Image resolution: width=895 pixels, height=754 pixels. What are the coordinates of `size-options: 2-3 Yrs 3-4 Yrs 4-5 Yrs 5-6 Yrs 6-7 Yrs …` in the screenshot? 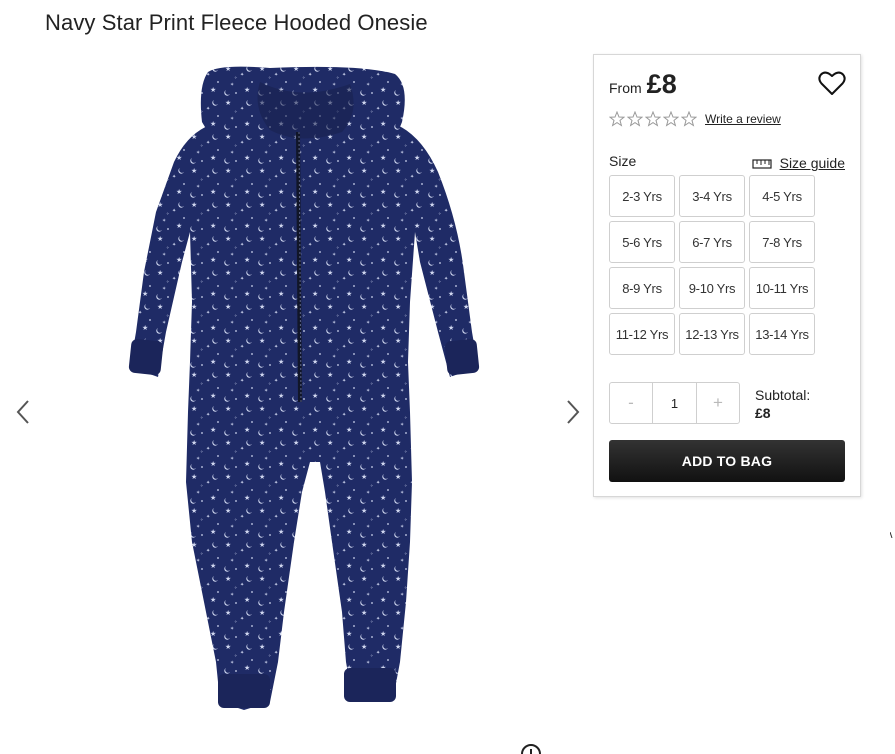 It's located at (712, 265).